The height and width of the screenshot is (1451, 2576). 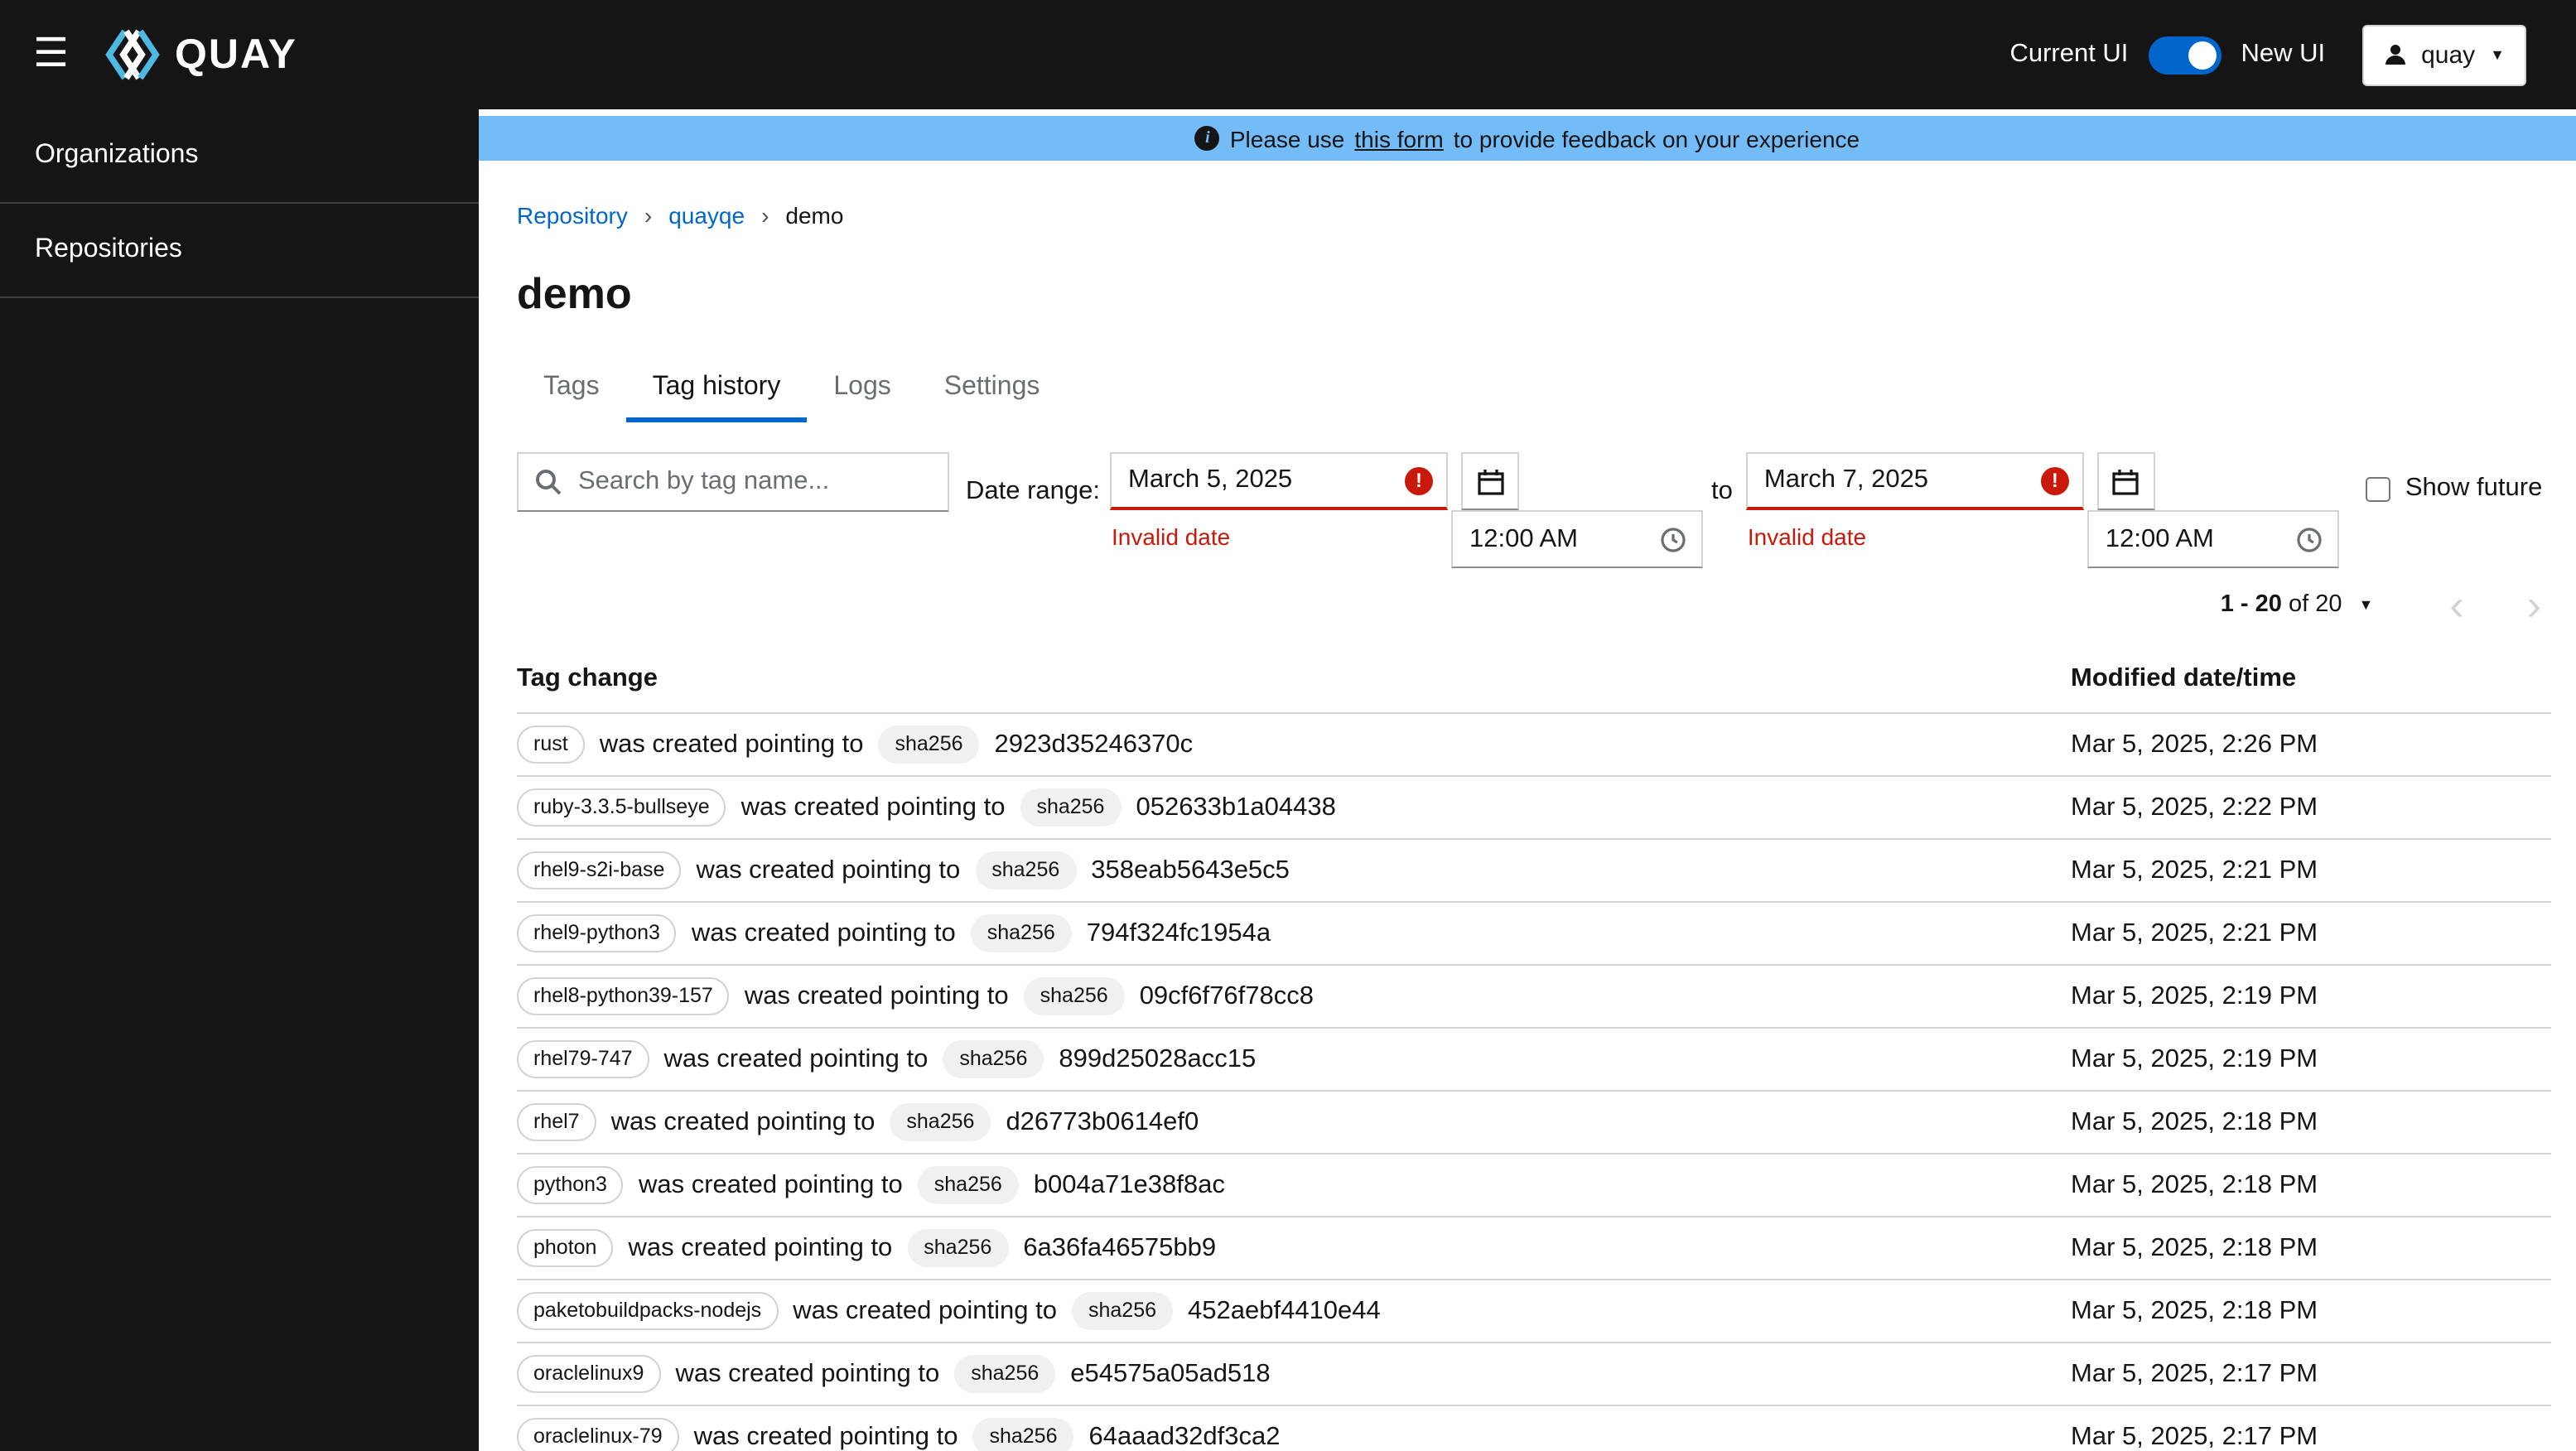 I want to click on filter-toolbar: Date range: March 5, 2025 !, so click(x=1534, y=510).